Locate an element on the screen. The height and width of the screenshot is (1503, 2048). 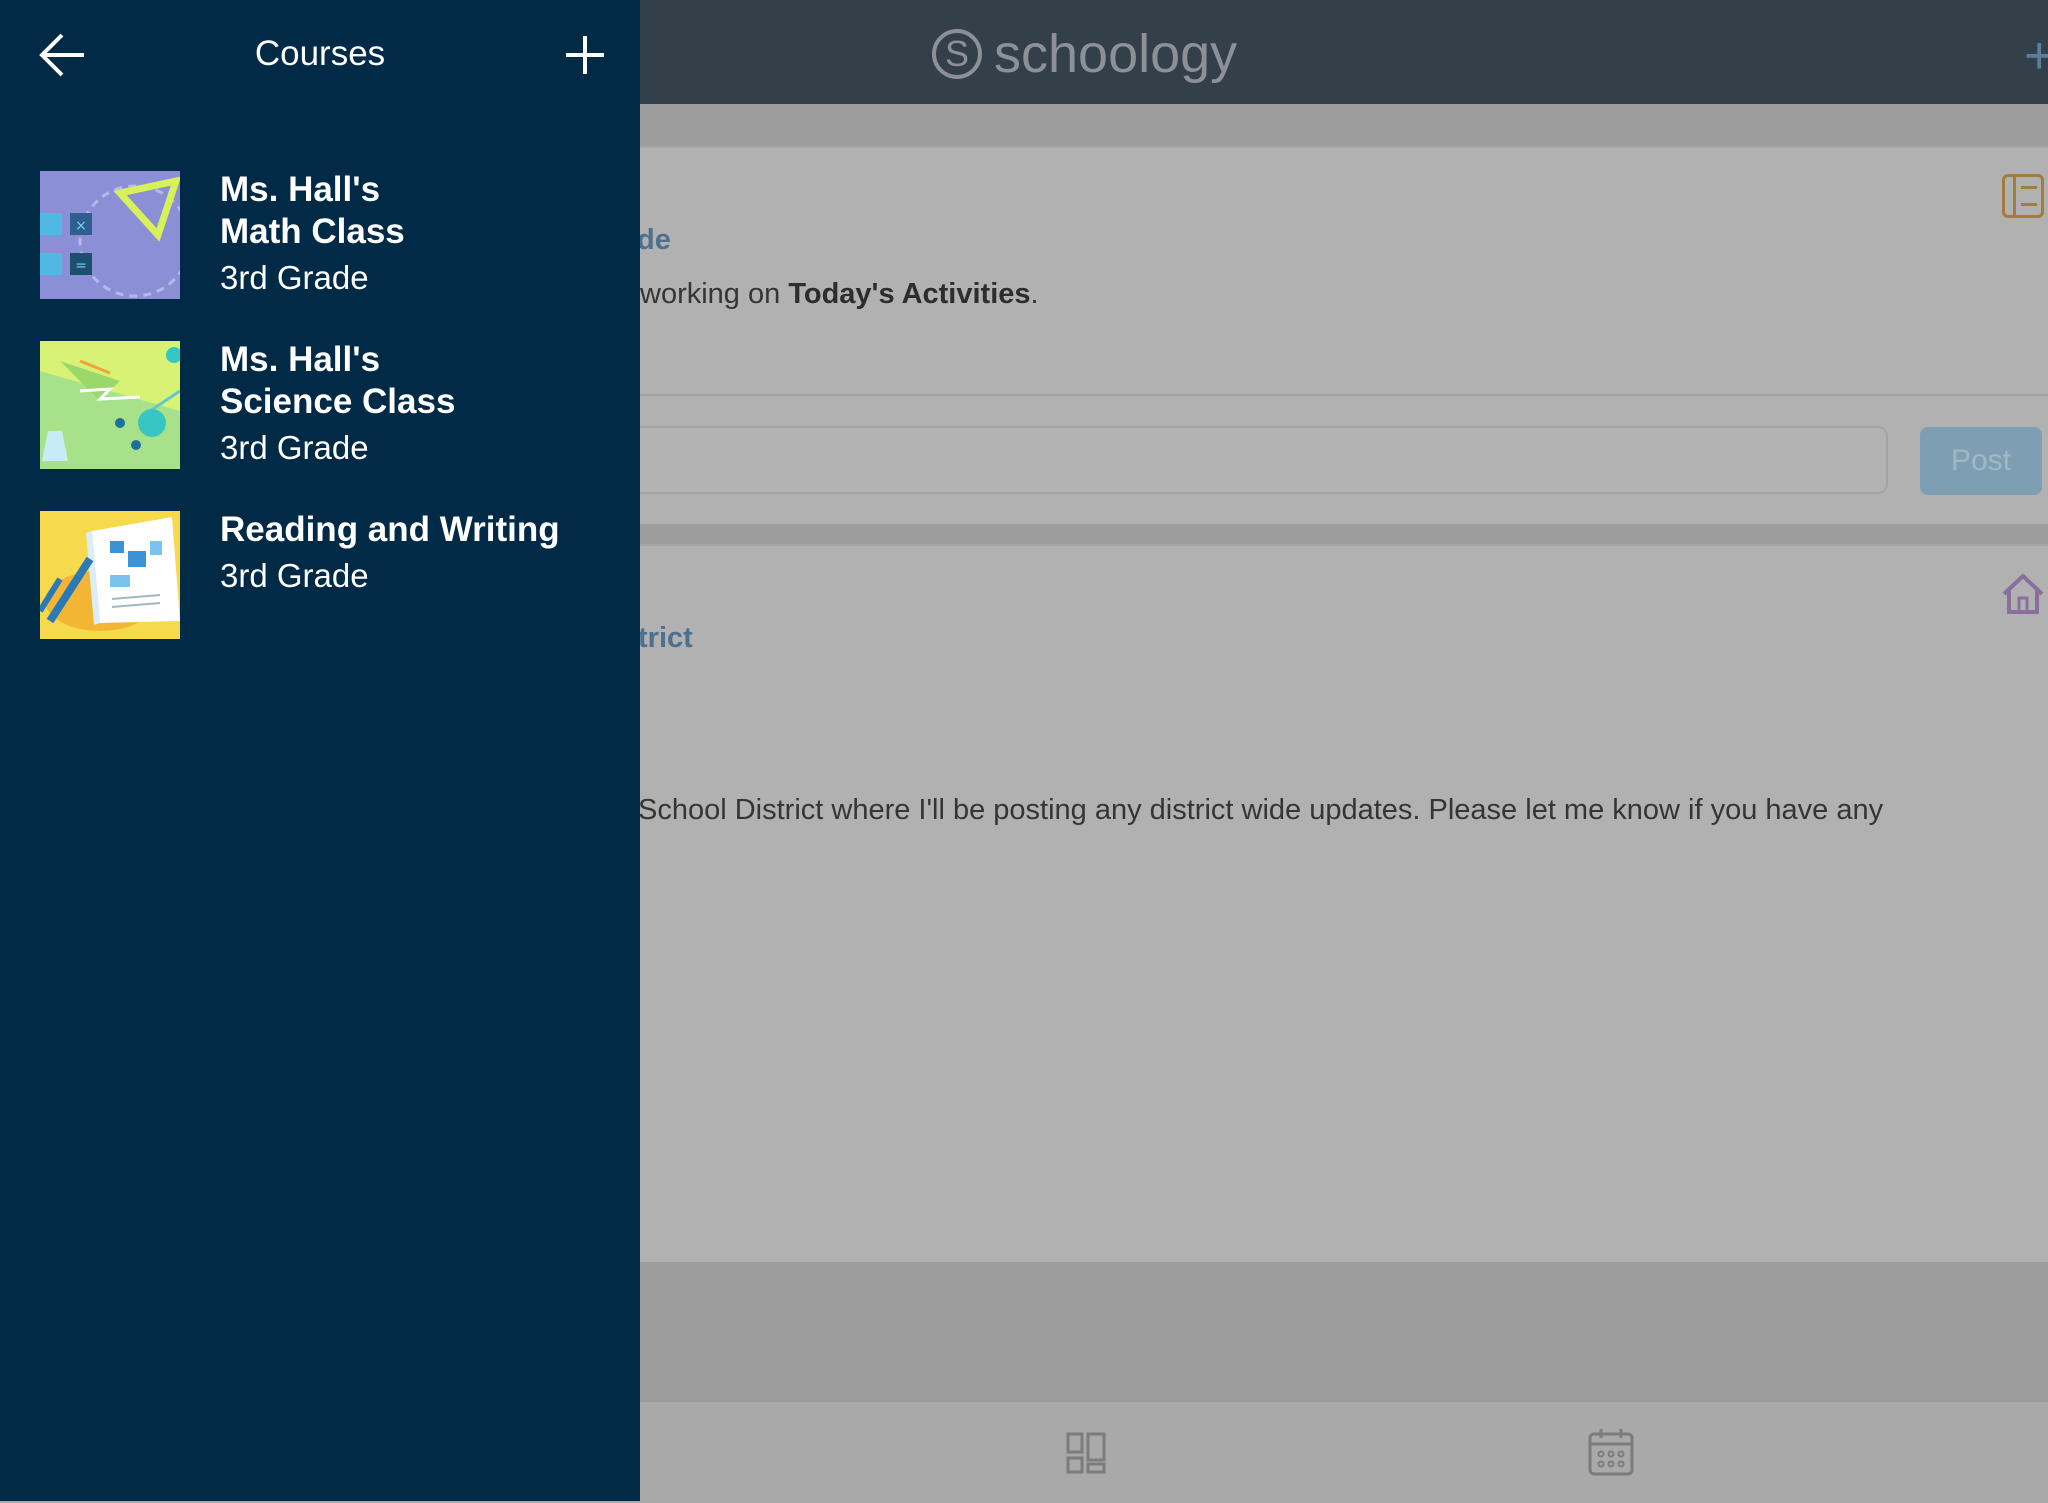
science-thumbnail is located at coordinates (110, 405).